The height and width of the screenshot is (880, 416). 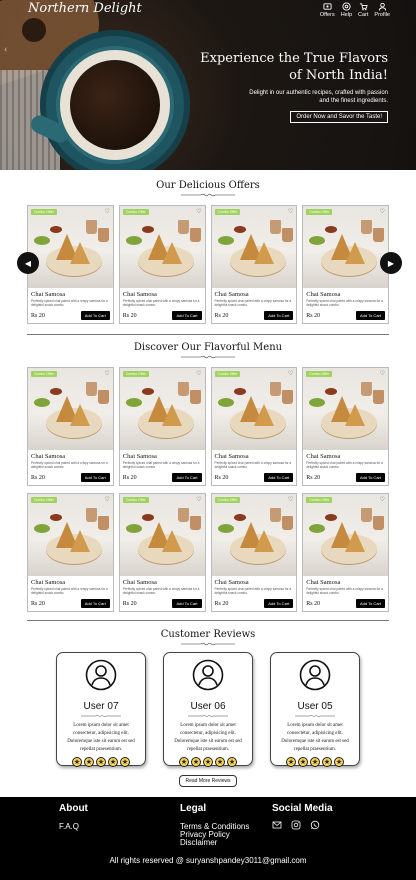 What do you see at coordinates (208, 620) in the screenshot?
I see `divider` at bounding box center [208, 620].